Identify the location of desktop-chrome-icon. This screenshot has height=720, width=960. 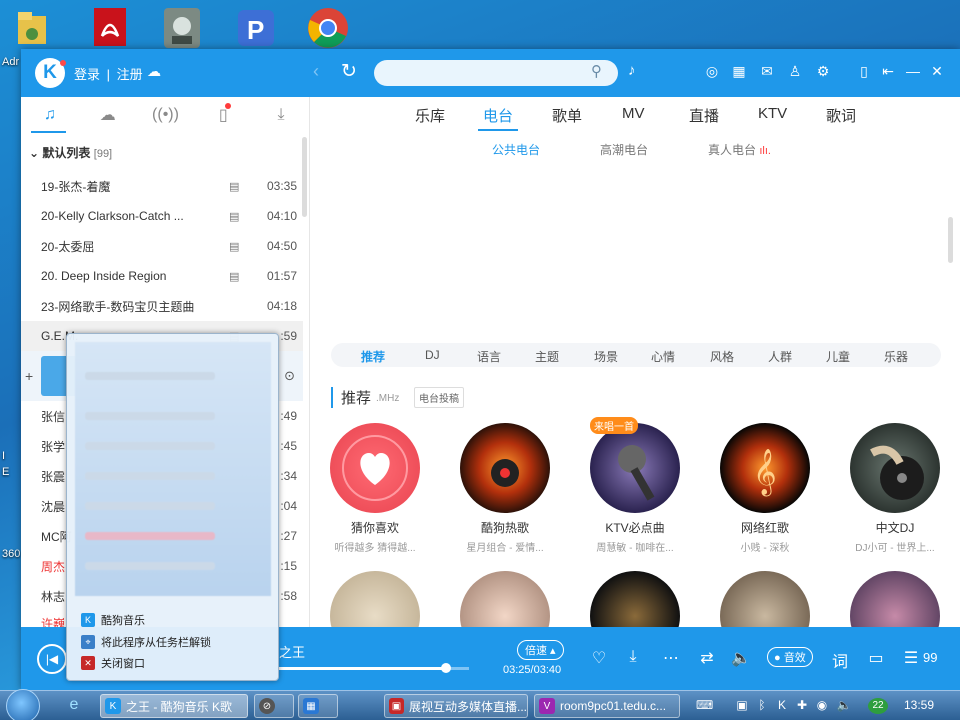
(328, 28).